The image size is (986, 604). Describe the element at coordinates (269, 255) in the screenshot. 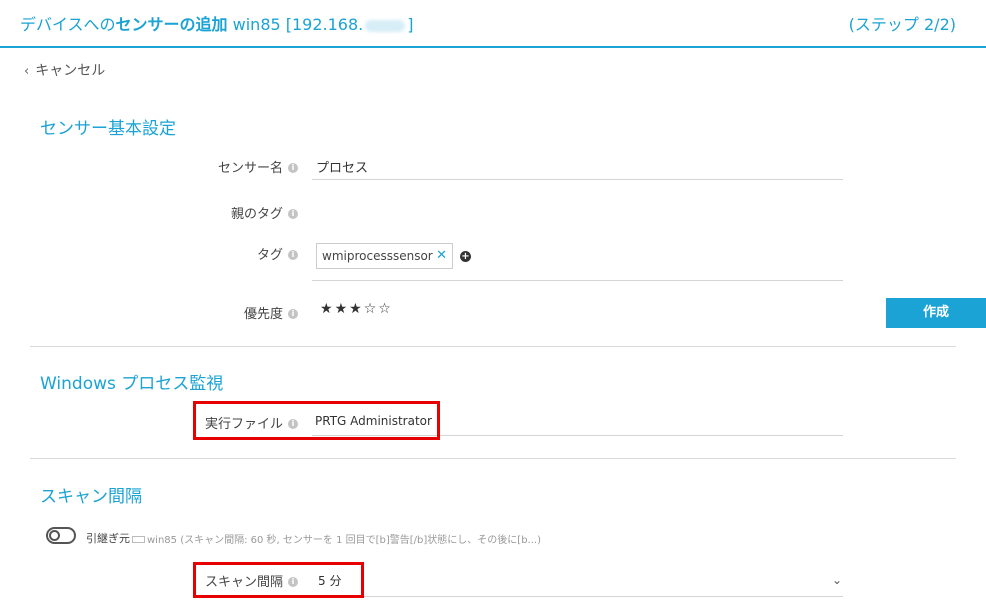

I see `tags-label-text: タグ` at that location.